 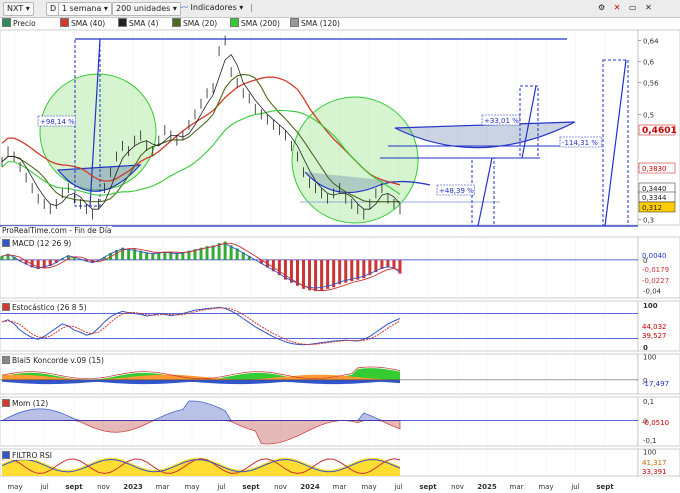 What do you see at coordinates (654, 472) in the screenshot?
I see `rsi-value-label: 33,391` at bounding box center [654, 472].